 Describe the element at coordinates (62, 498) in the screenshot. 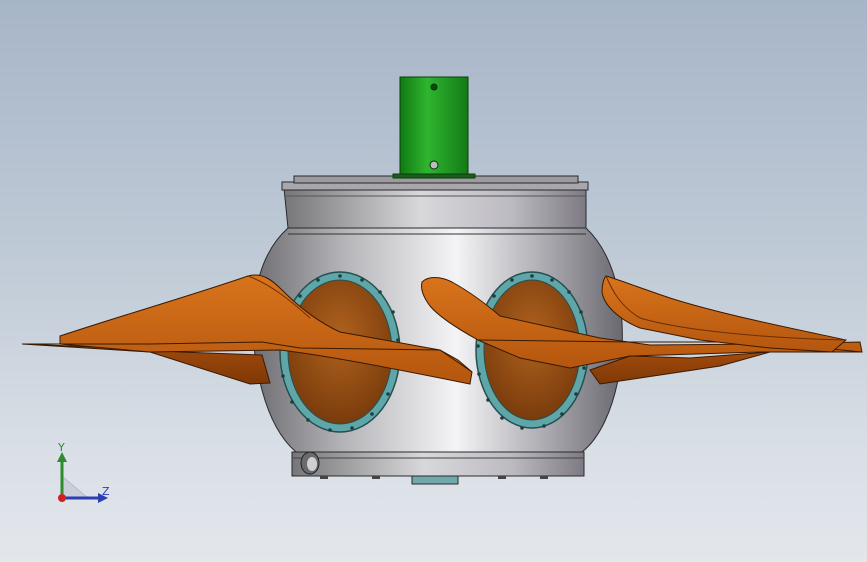

I see `origin-dot` at that location.